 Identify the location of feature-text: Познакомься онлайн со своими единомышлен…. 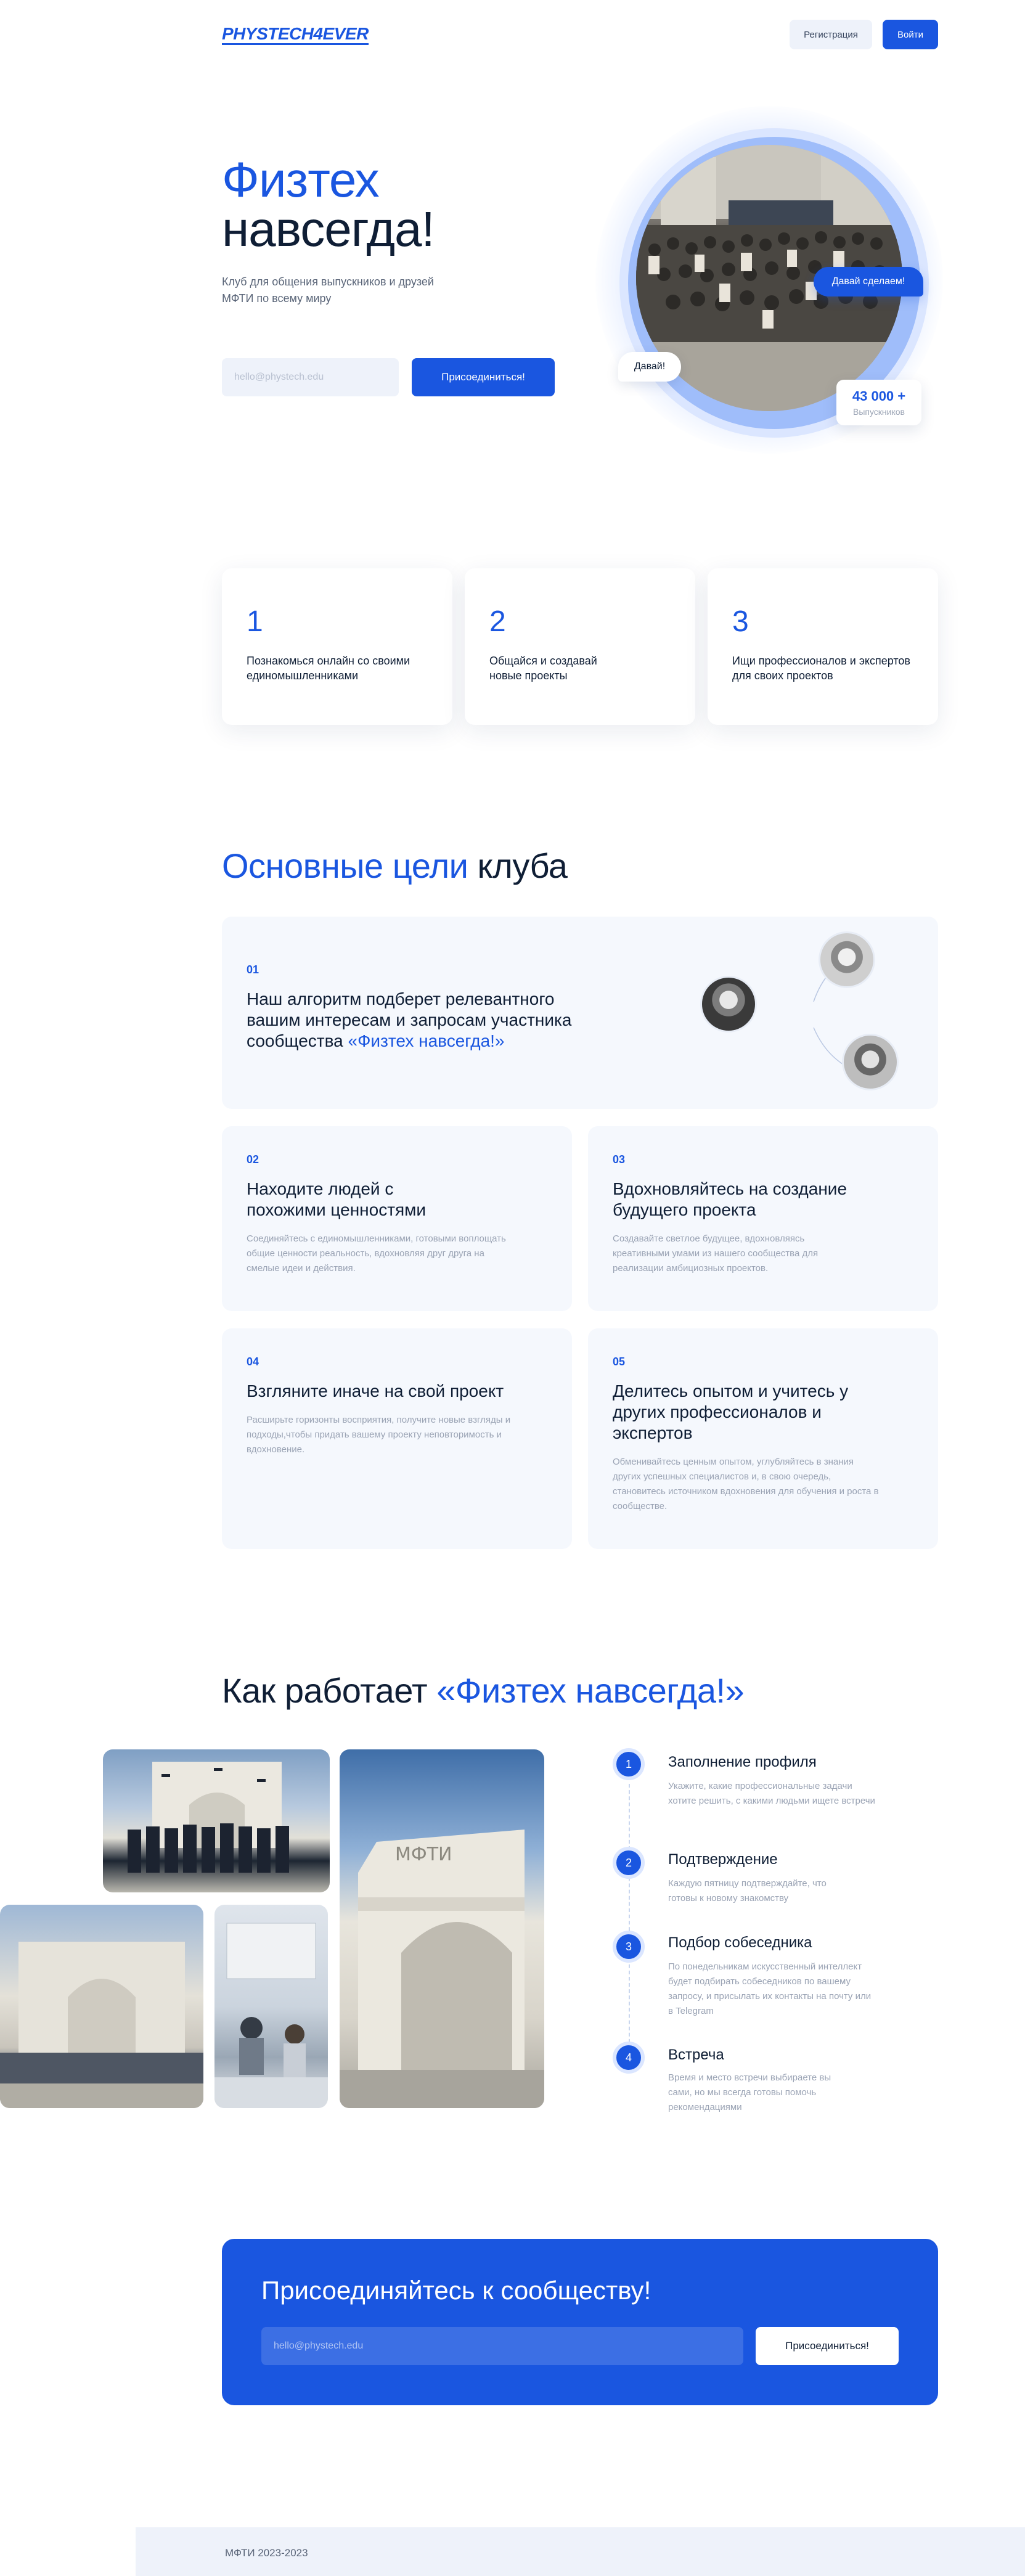
(328, 668).